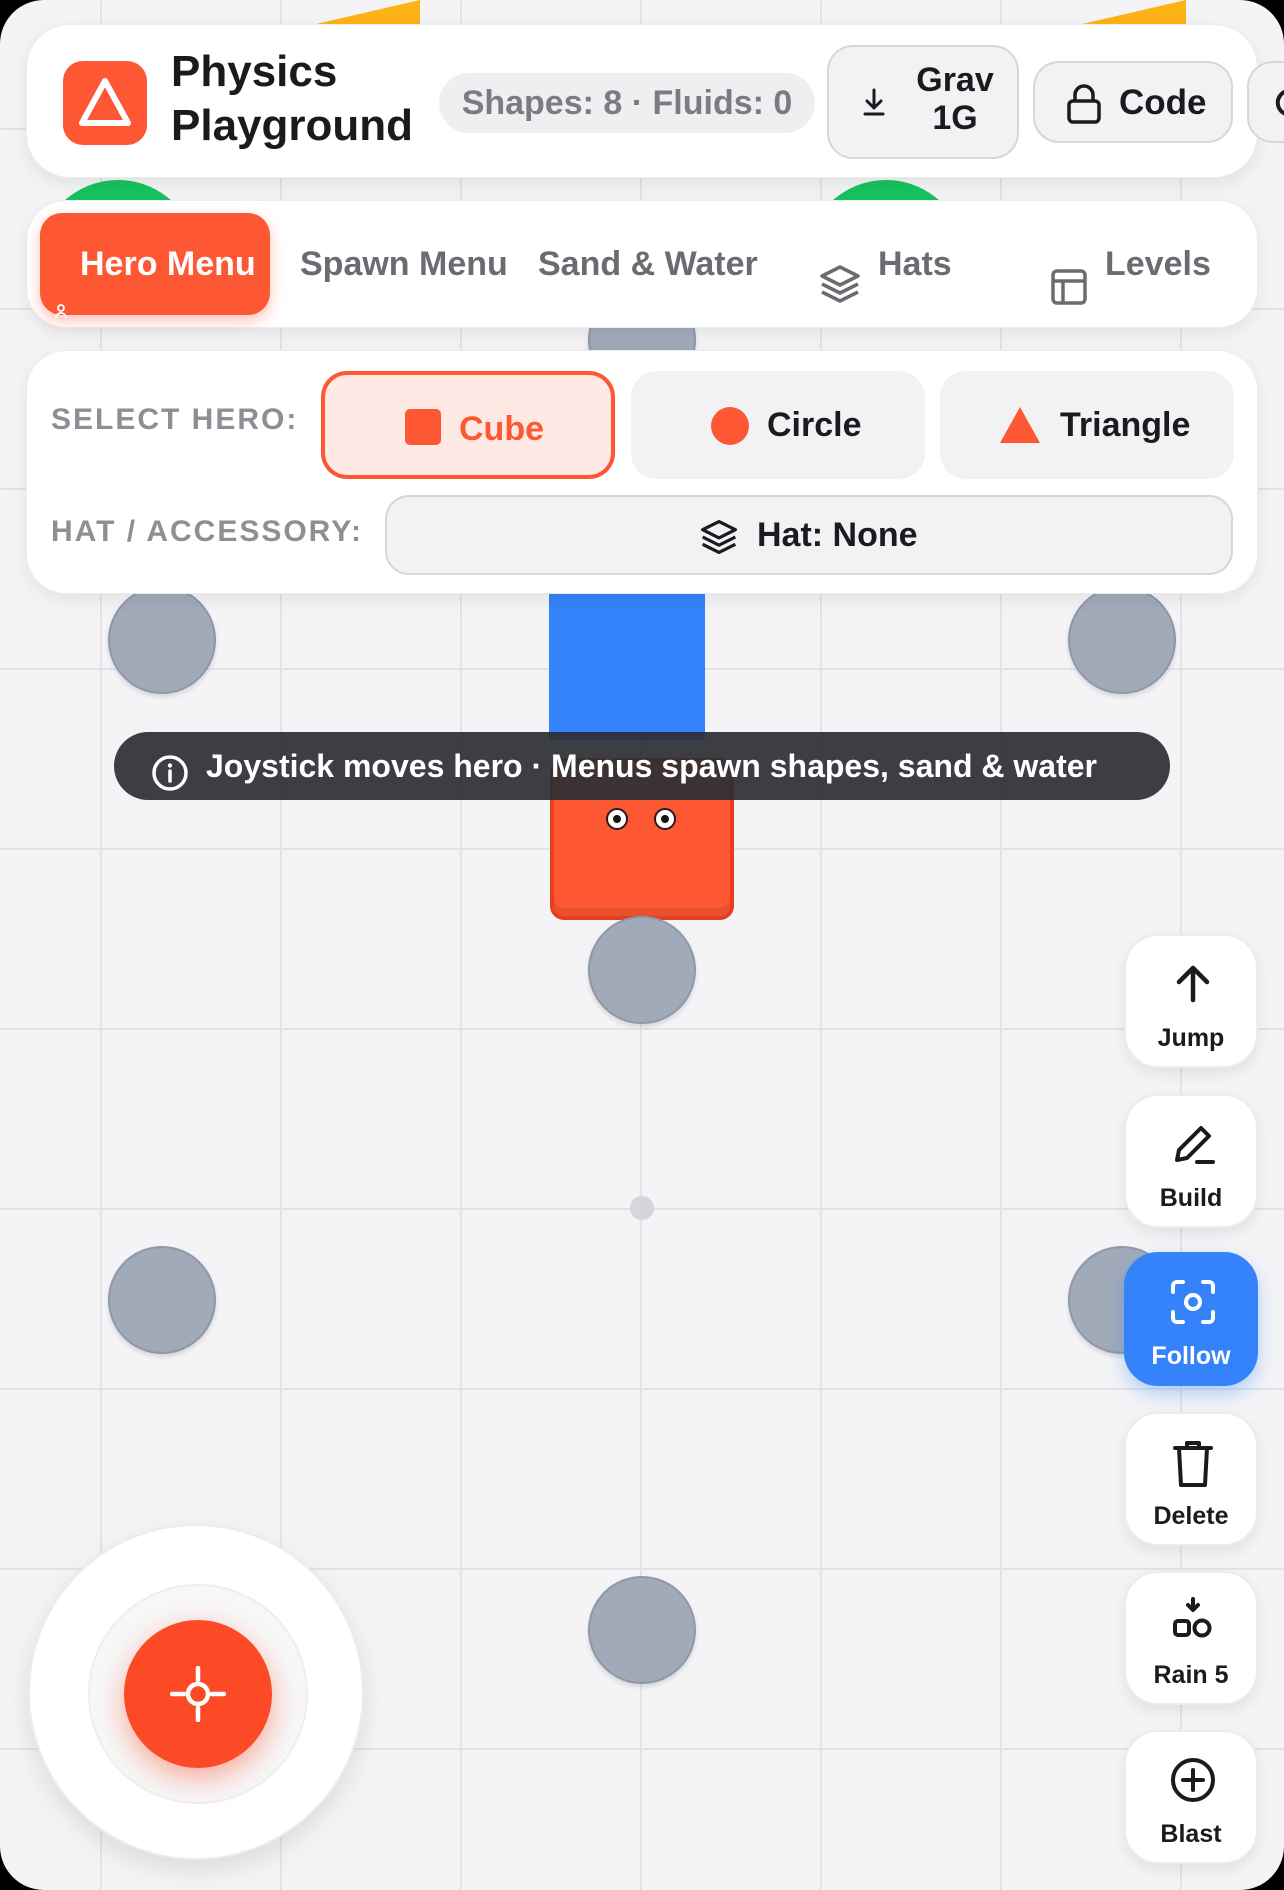 The width and height of the screenshot is (1284, 1890). What do you see at coordinates (170, 782) in the screenshot?
I see `info-icon` at bounding box center [170, 782].